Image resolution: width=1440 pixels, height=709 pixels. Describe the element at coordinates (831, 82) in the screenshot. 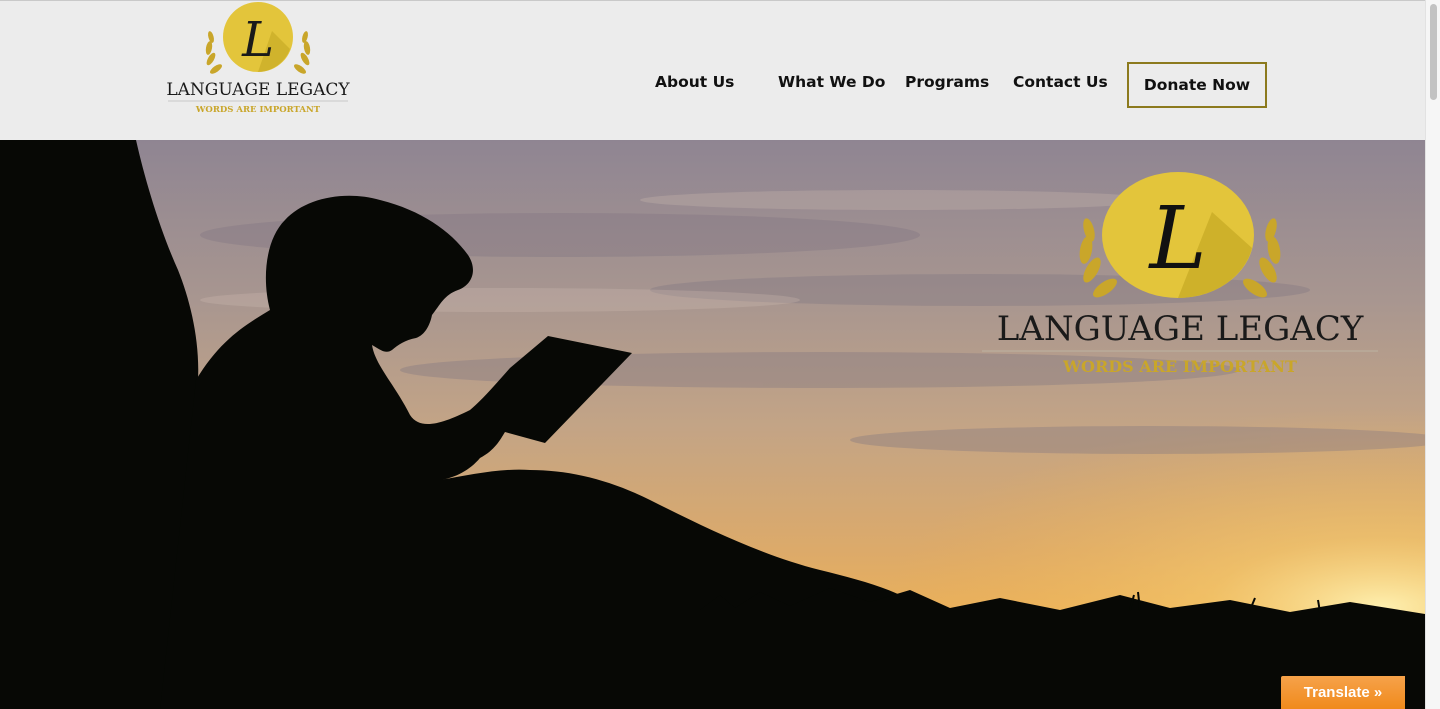

I see `nav-what-we-do: What We Do` at that location.